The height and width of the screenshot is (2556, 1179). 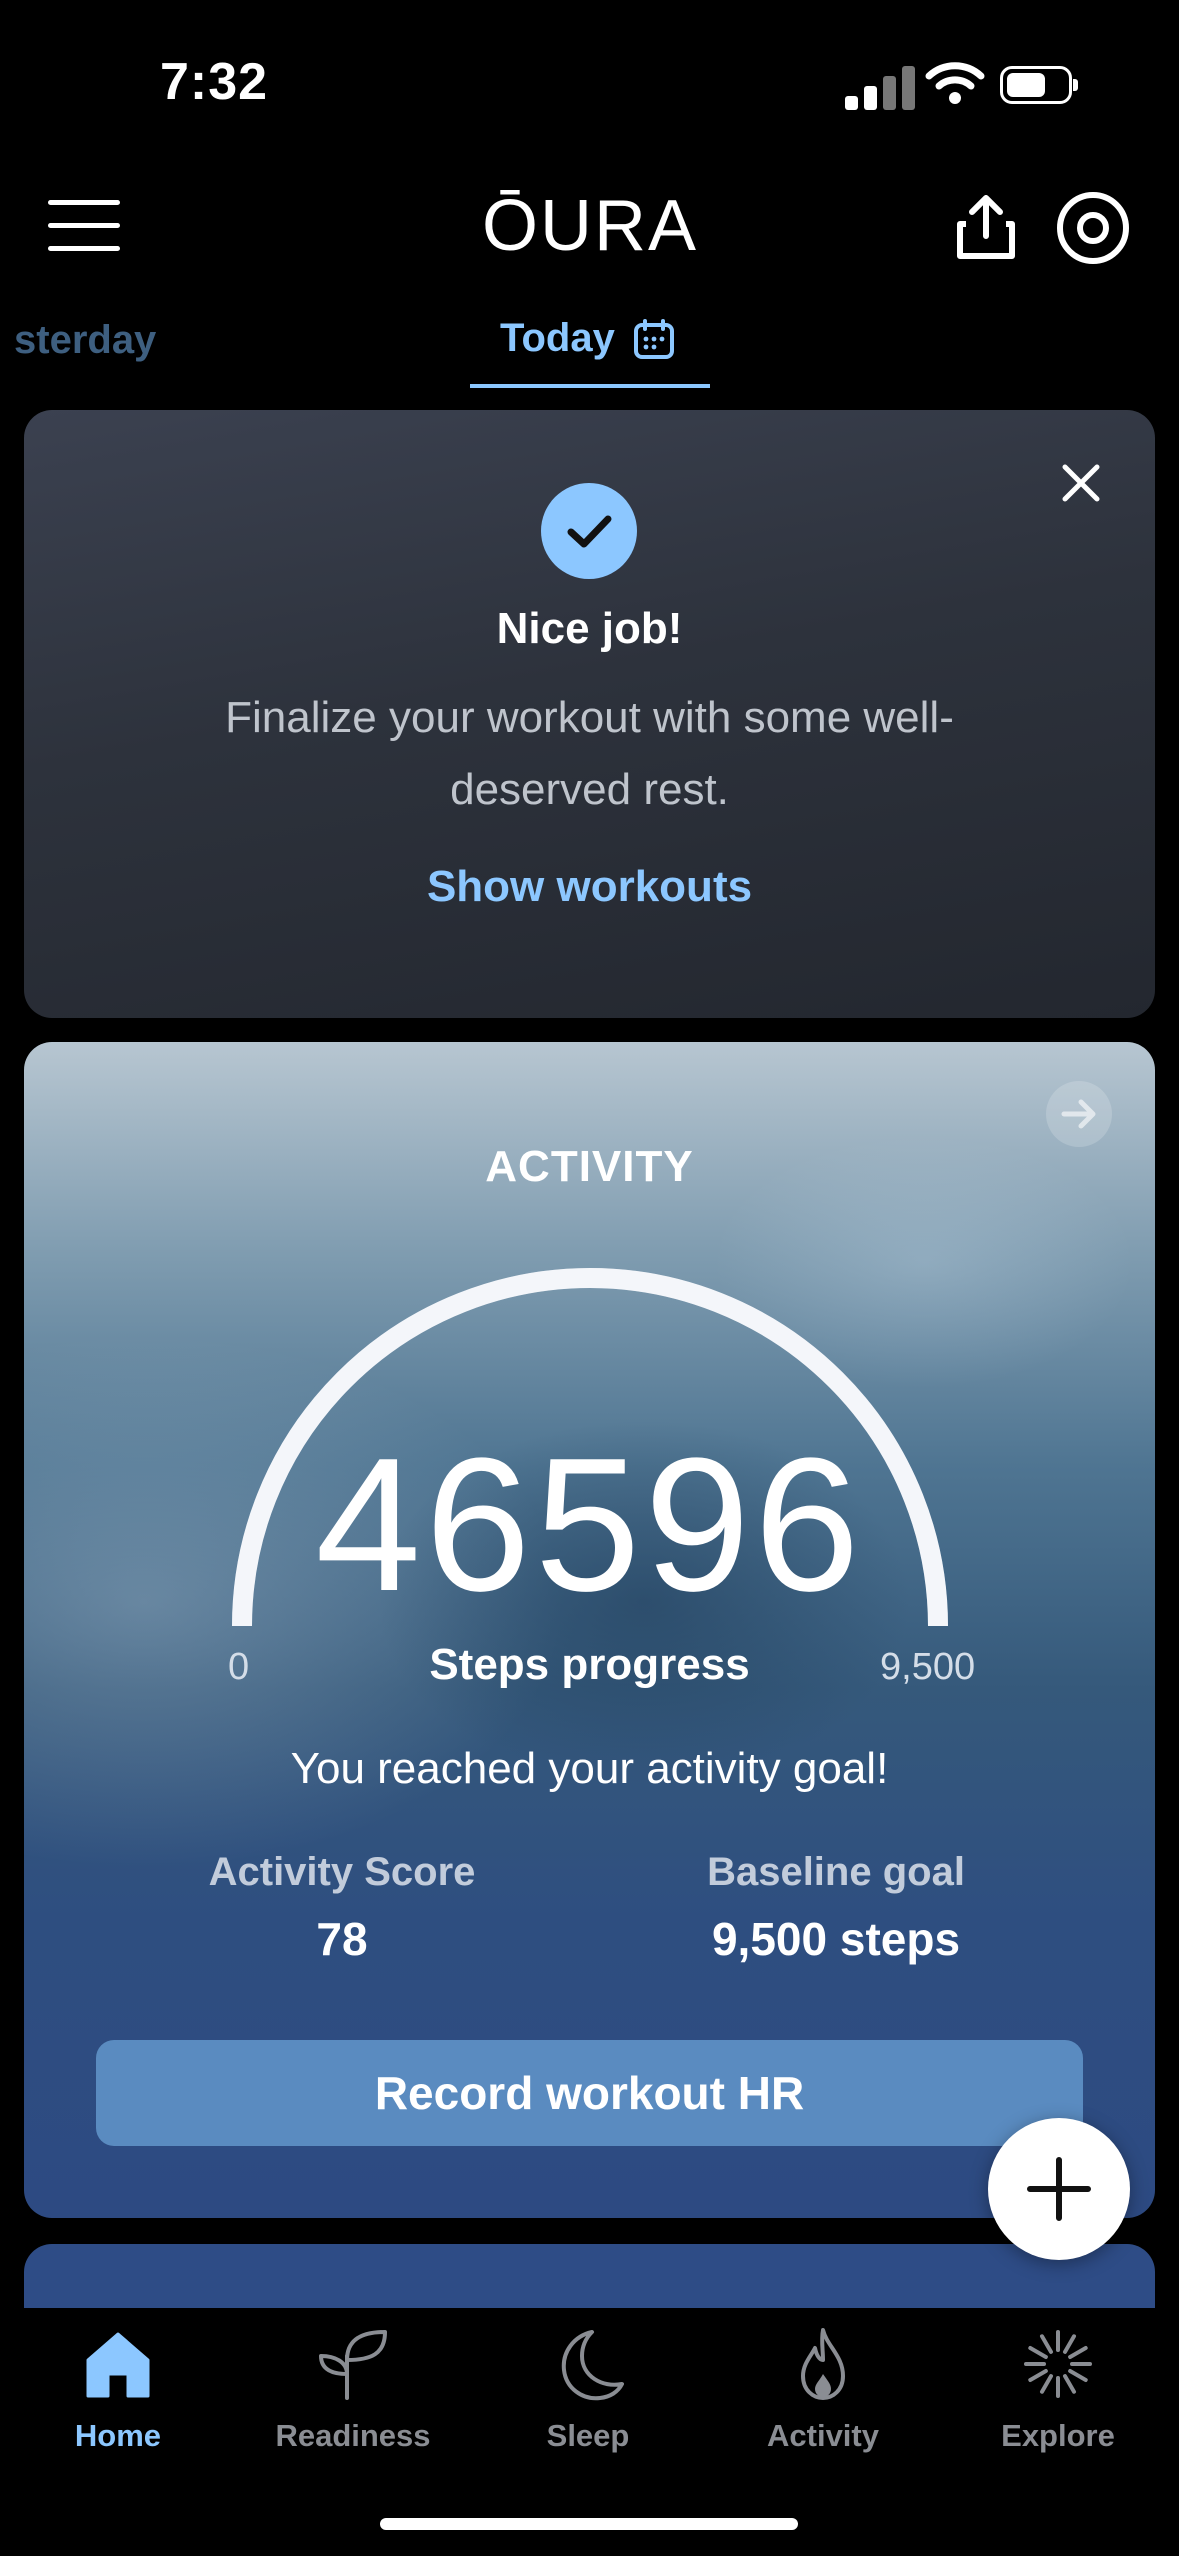 I want to click on activity-score-label: Activity Score, so click(x=342, y=1872).